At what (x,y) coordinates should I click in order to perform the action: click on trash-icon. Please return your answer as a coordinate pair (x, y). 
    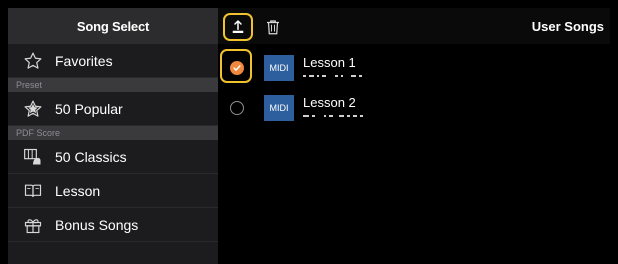
    Looking at the image, I should click on (273, 27).